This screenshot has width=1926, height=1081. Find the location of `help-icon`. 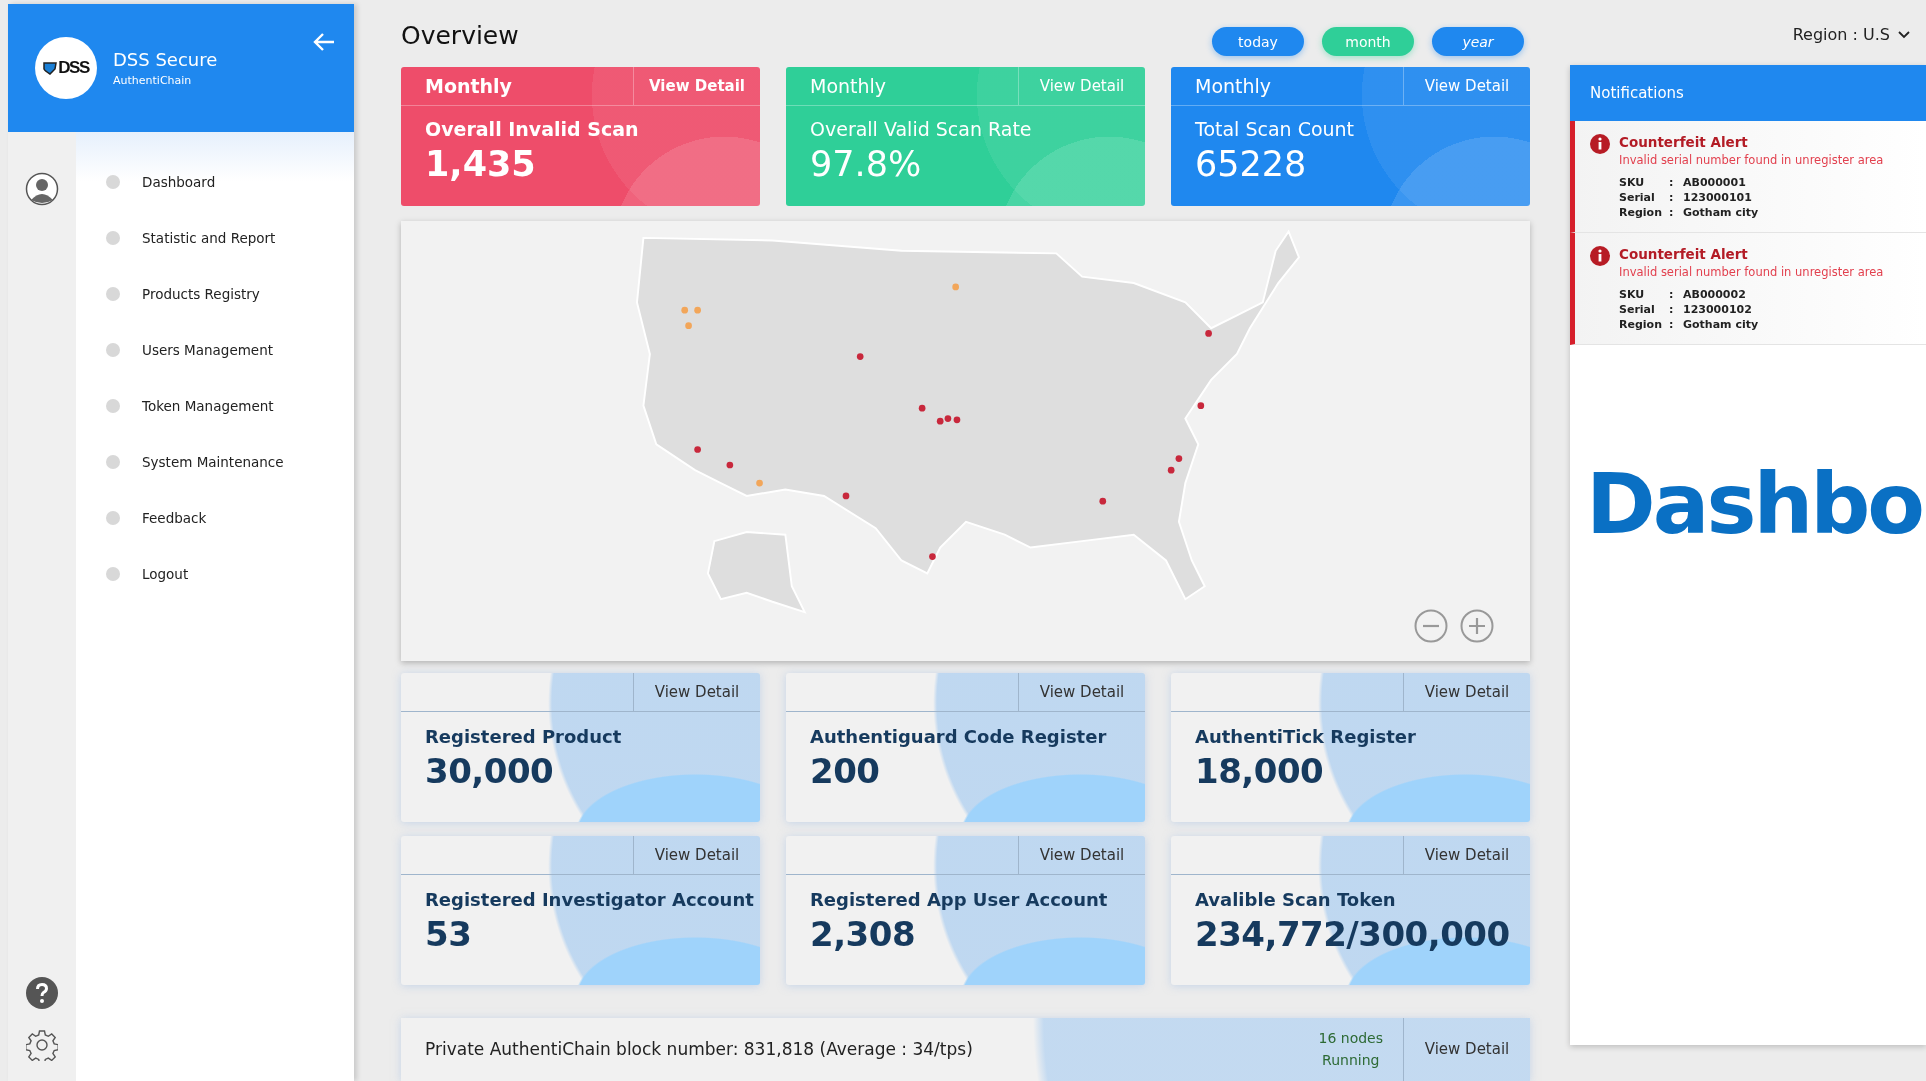

help-icon is located at coordinates (42, 993).